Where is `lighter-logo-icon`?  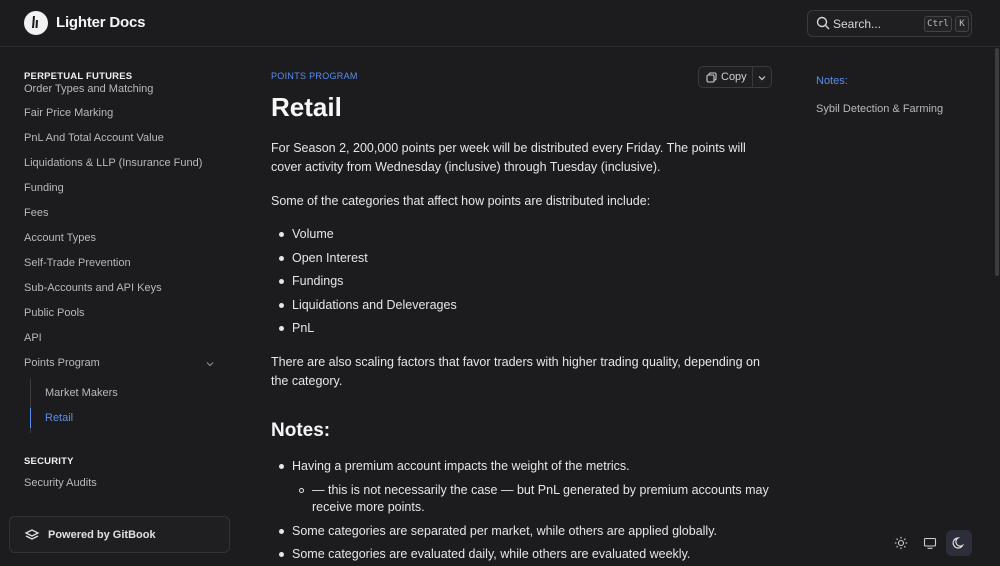
lighter-logo-icon is located at coordinates (36, 23).